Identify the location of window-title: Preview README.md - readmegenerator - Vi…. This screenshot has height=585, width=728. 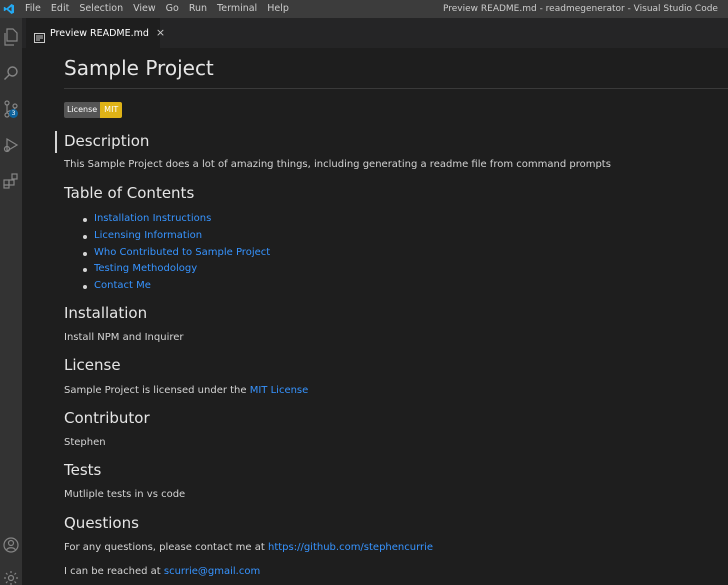
(580, 9).